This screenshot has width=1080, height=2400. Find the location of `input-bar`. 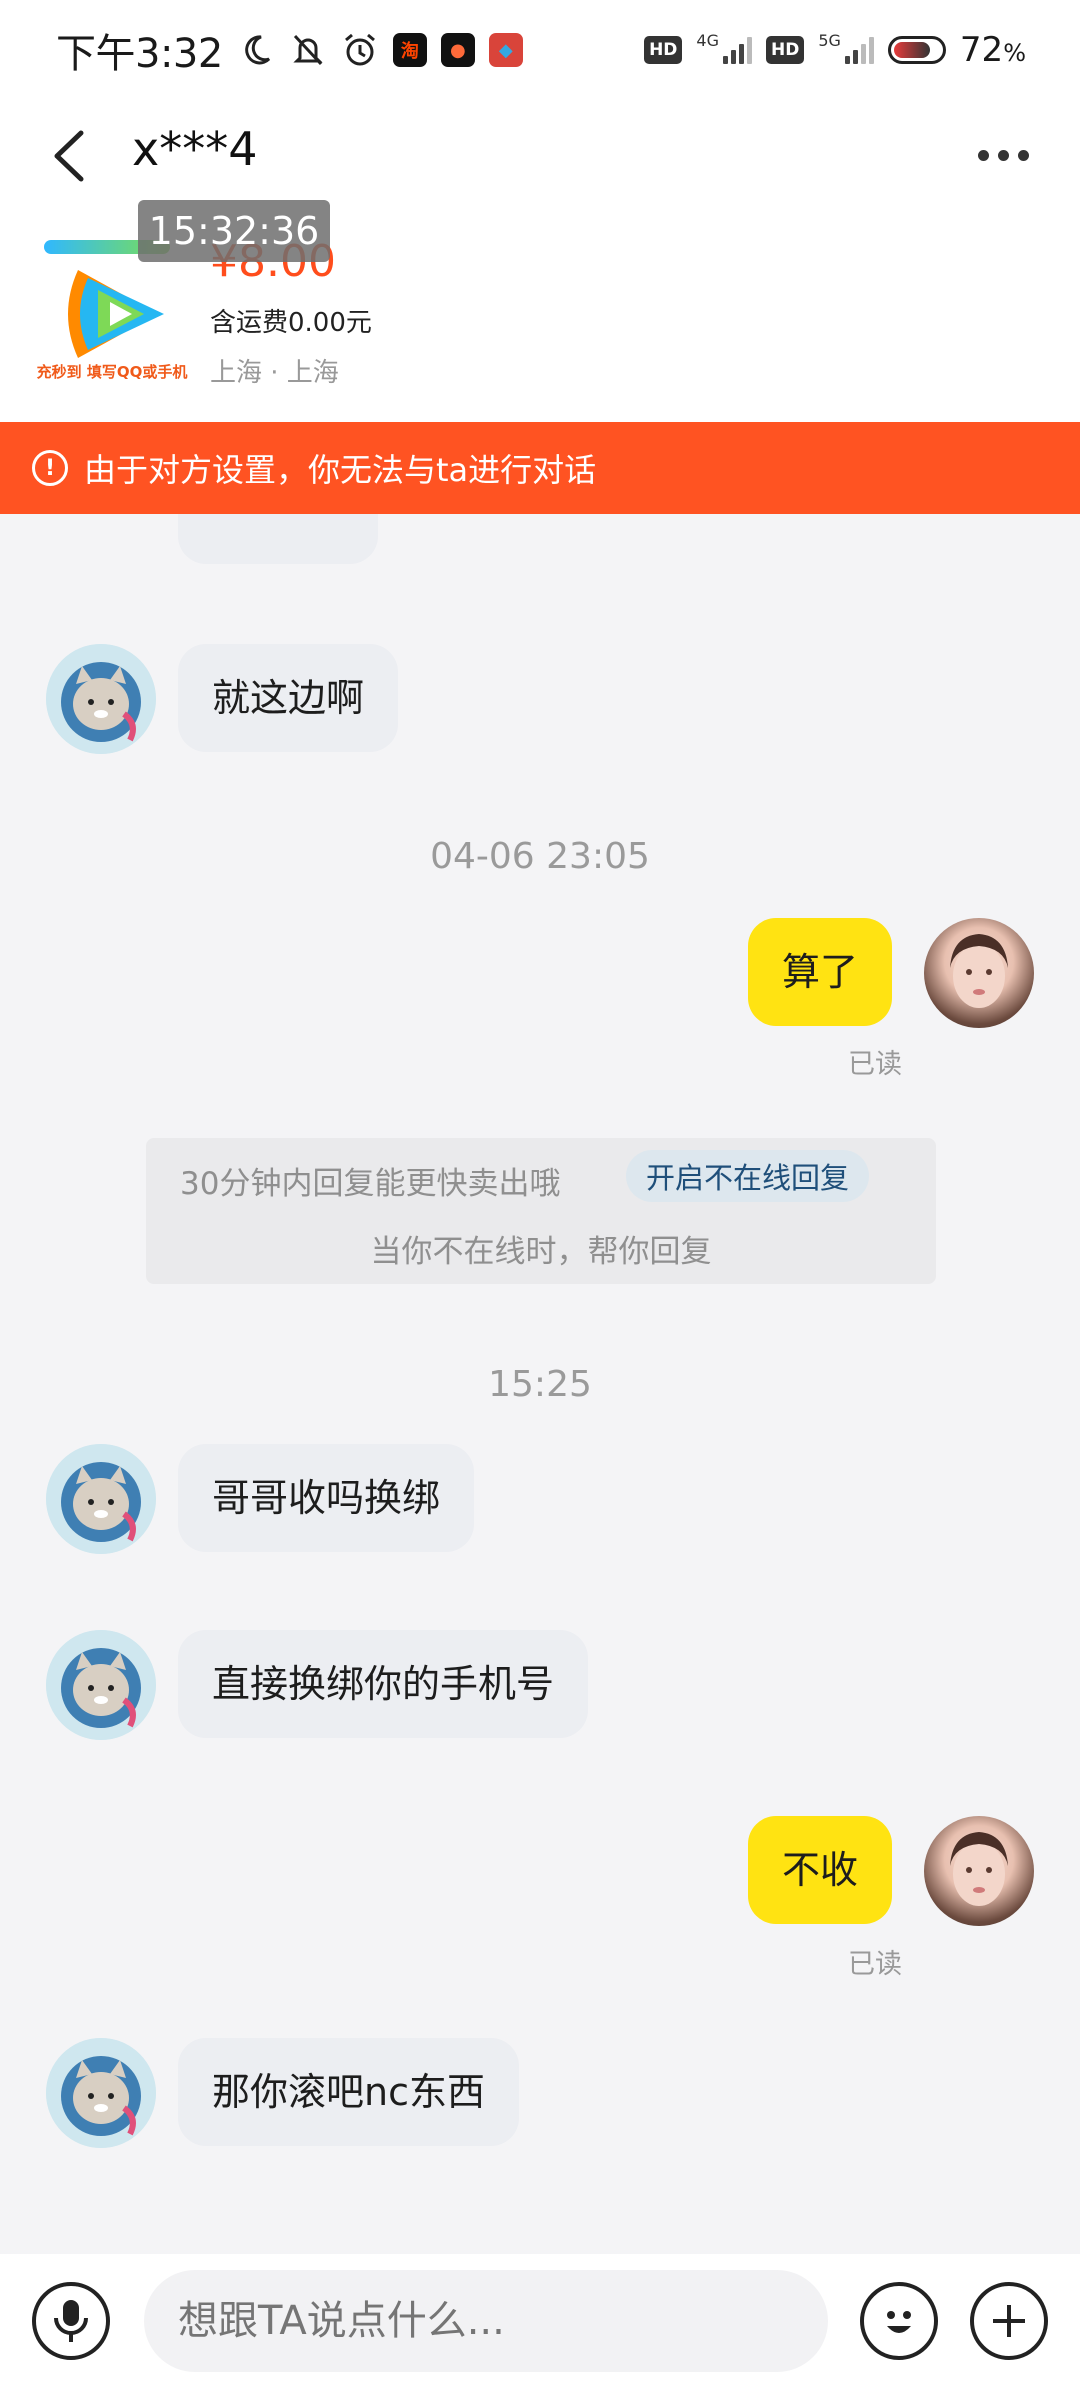

input-bar is located at coordinates (540, 2327).